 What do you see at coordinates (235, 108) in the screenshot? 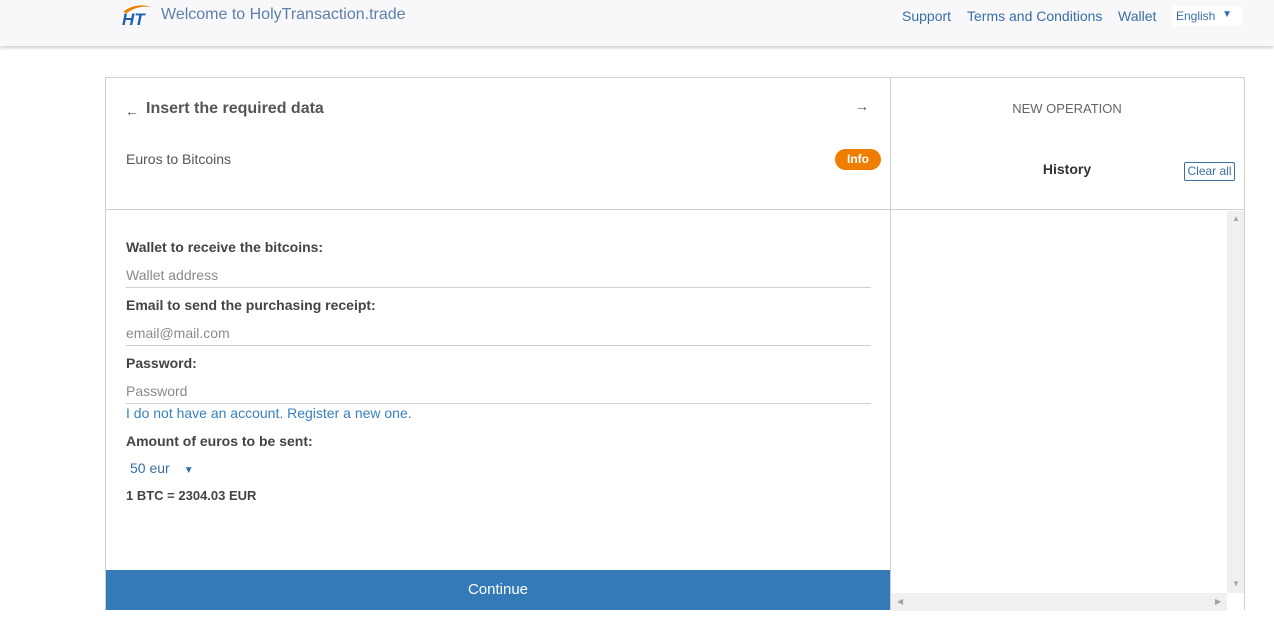
I see `panel-title: Insert the required data` at bounding box center [235, 108].